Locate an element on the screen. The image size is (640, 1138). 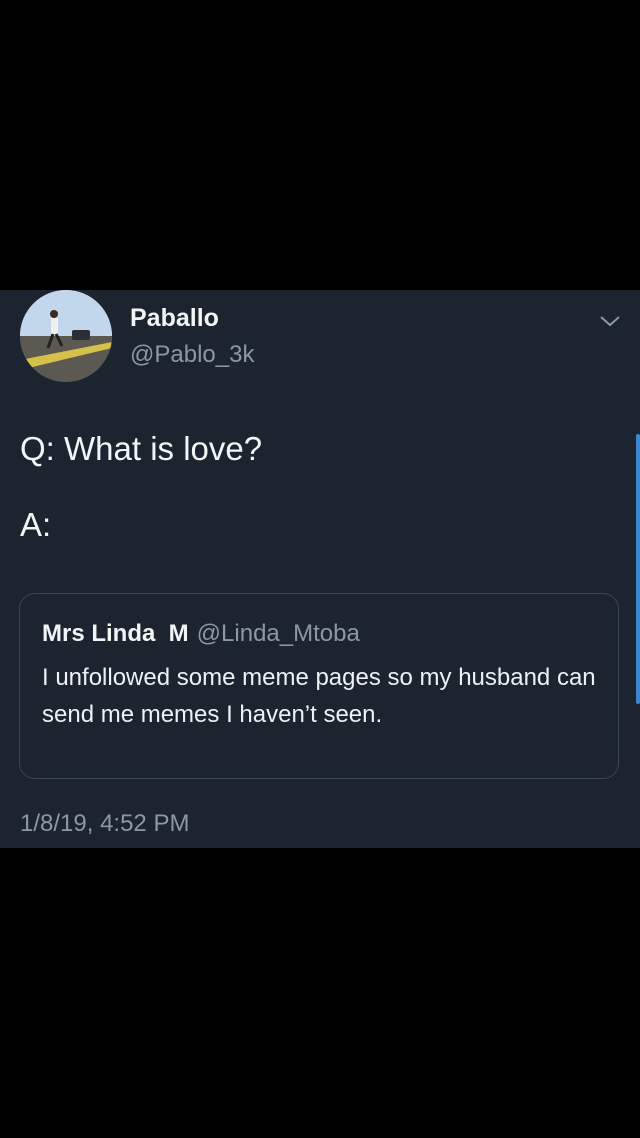
avatar is located at coordinates (66, 336).